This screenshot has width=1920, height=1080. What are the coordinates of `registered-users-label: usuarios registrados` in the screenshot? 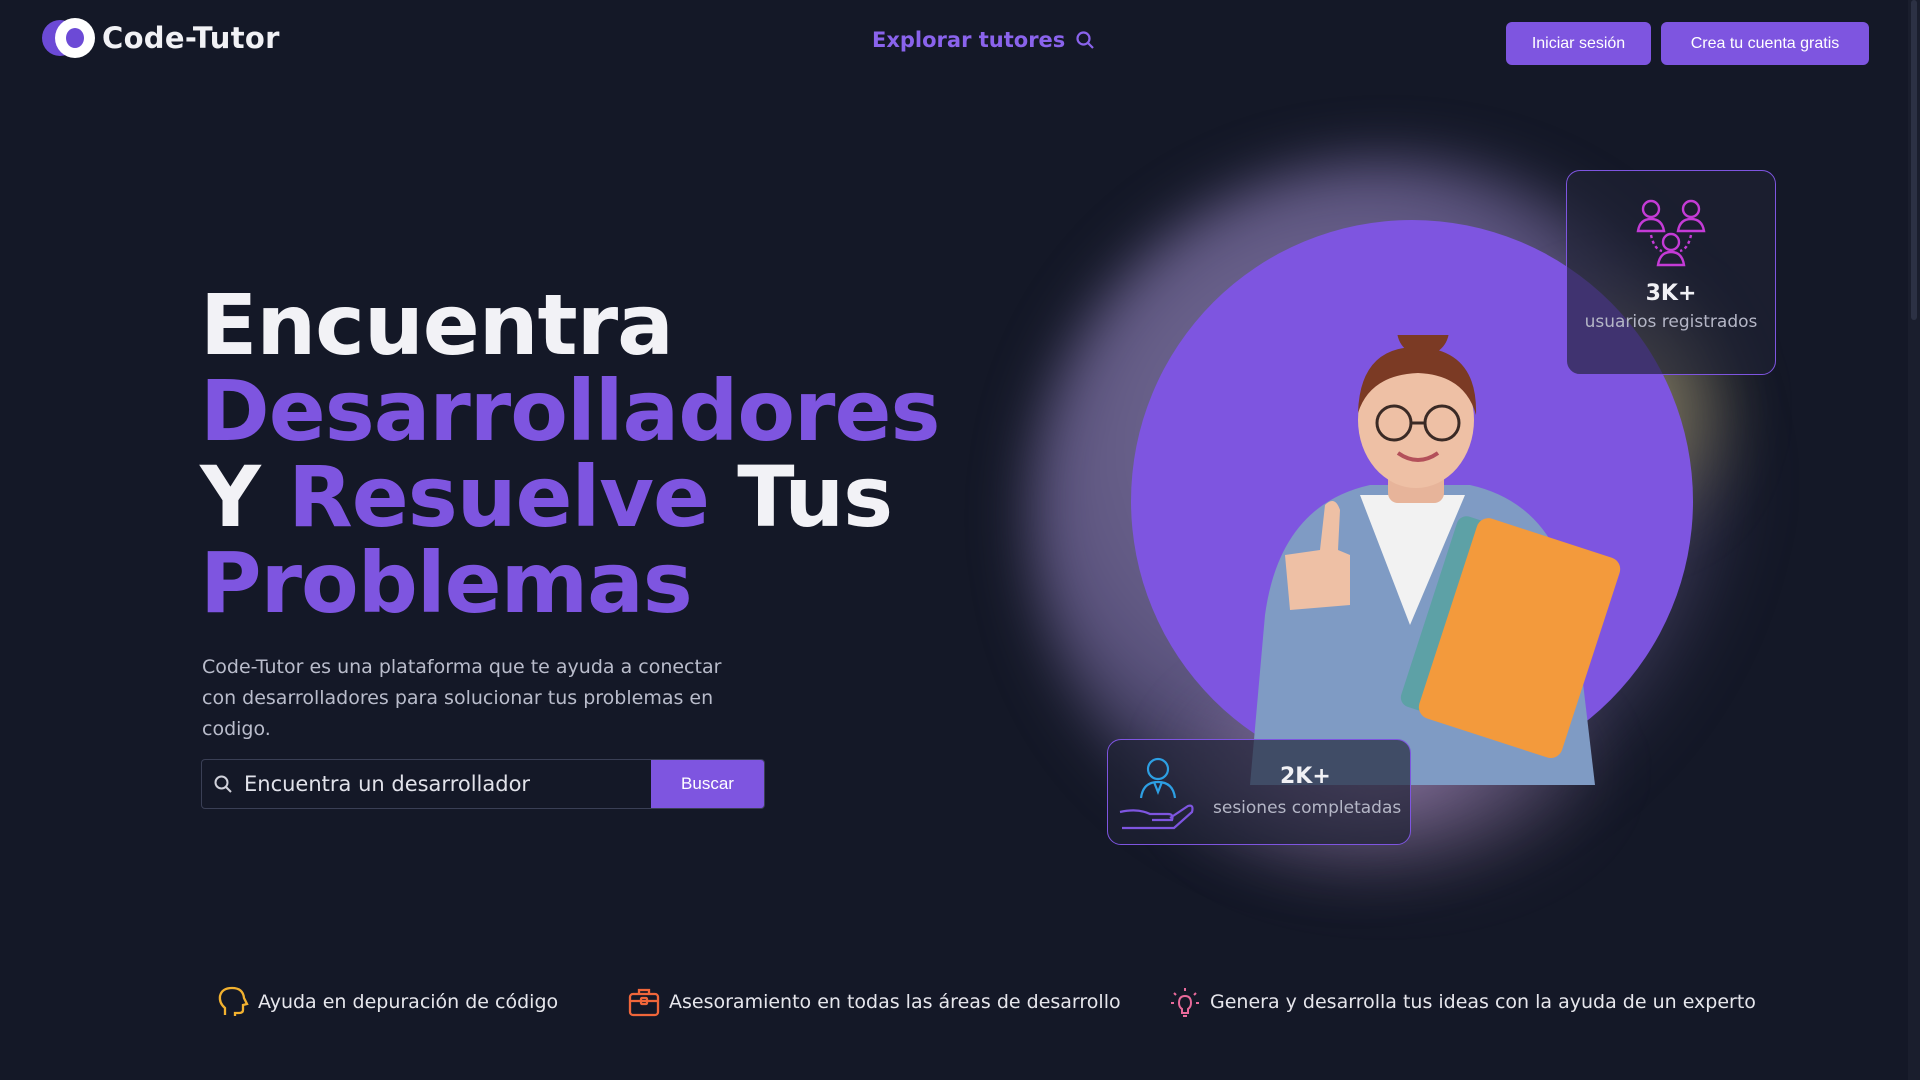 It's located at (1671, 322).